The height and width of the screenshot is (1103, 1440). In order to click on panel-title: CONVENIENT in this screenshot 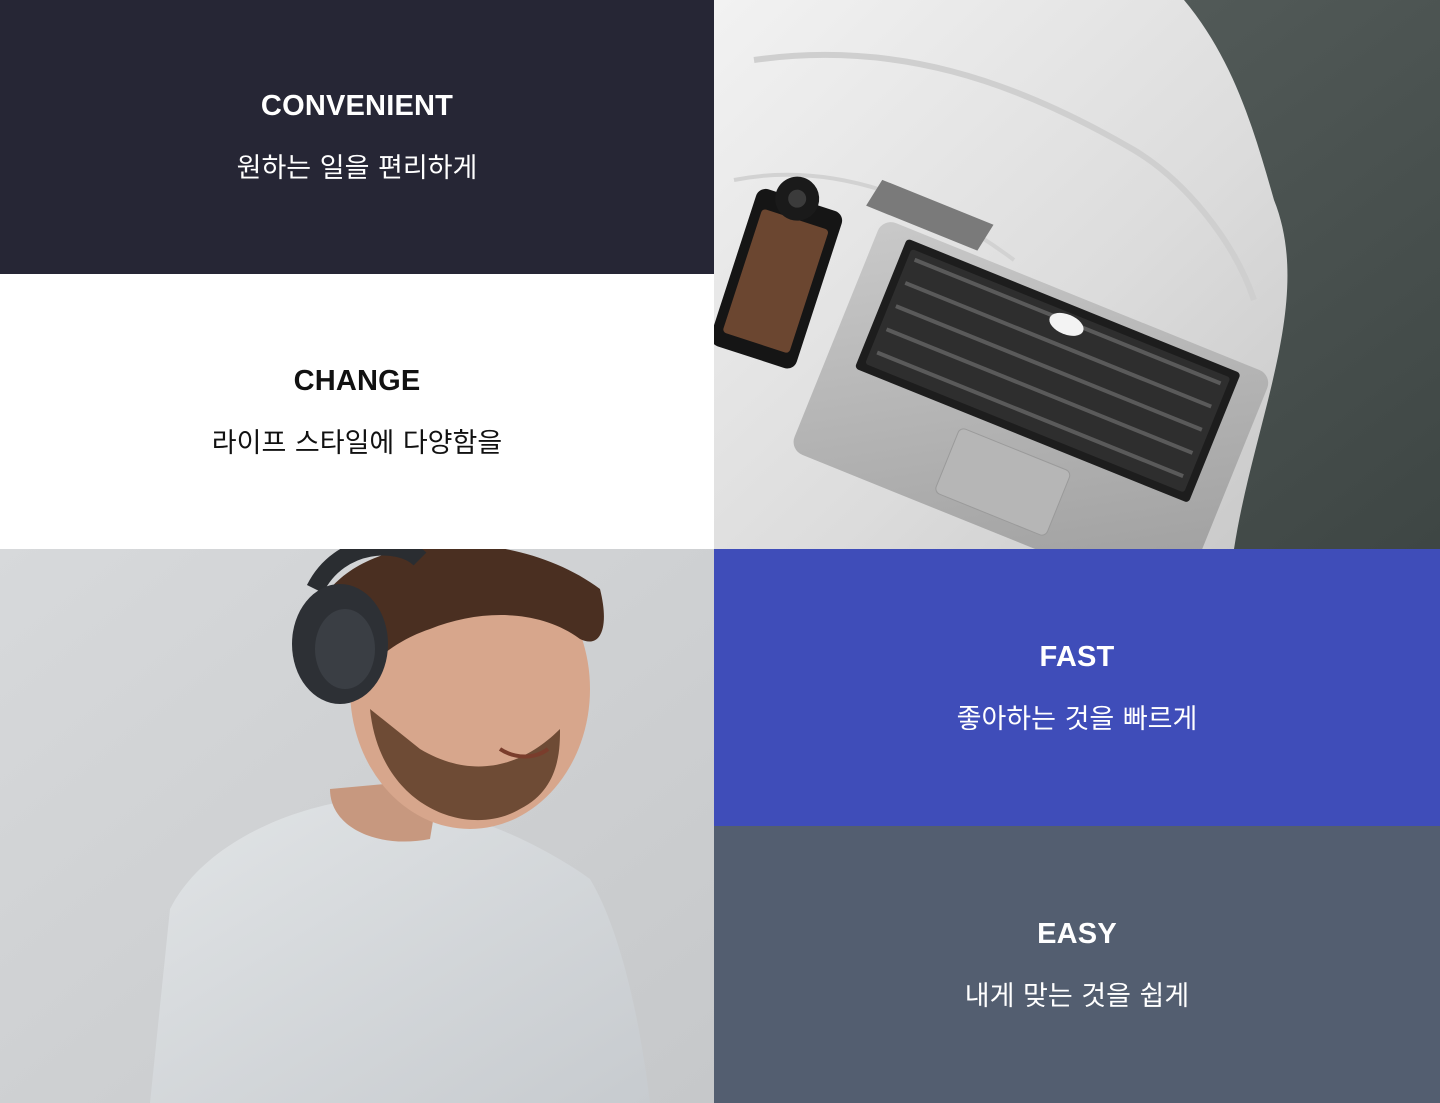, I will do `click(357, 106)`.